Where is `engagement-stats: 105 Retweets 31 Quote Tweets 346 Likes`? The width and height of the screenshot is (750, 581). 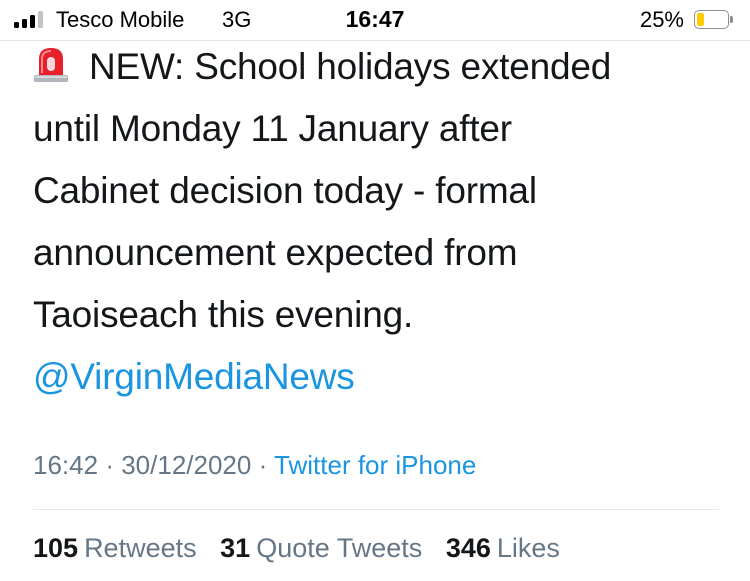
engagement-stats: 105 Retweets 31 Quote Tweets 346 Likes is located at coordinates (304, 548).